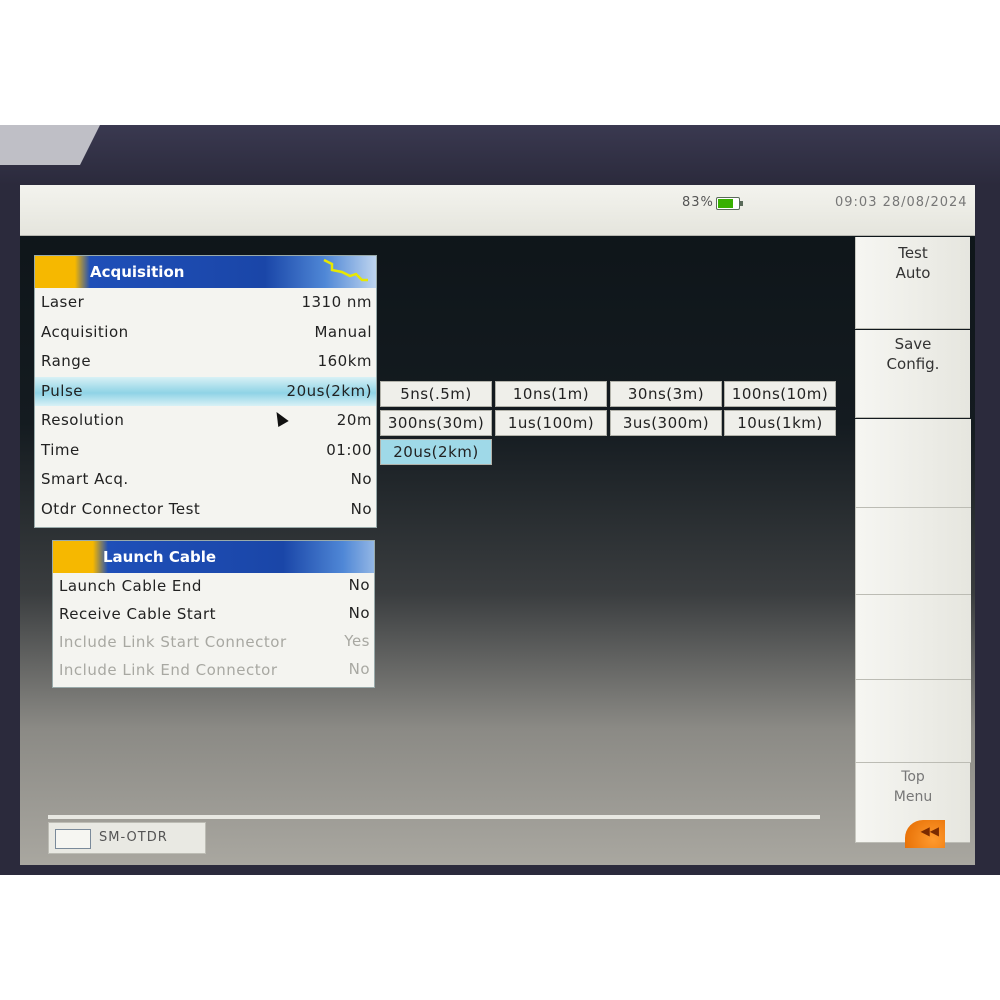 This screenshot has width=1000, height=1000. I want to click on setting-link-end-connector: Include Link End Connector No, so click(213, 671).